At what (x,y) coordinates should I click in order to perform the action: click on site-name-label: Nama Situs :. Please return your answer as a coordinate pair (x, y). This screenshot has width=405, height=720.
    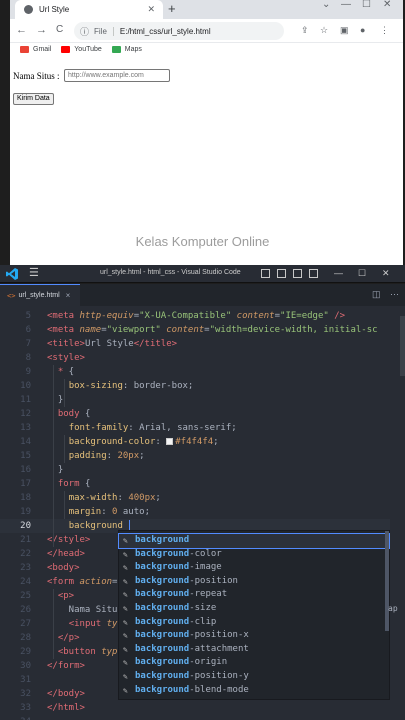
    Looking at the image, I should click on (36, 76).